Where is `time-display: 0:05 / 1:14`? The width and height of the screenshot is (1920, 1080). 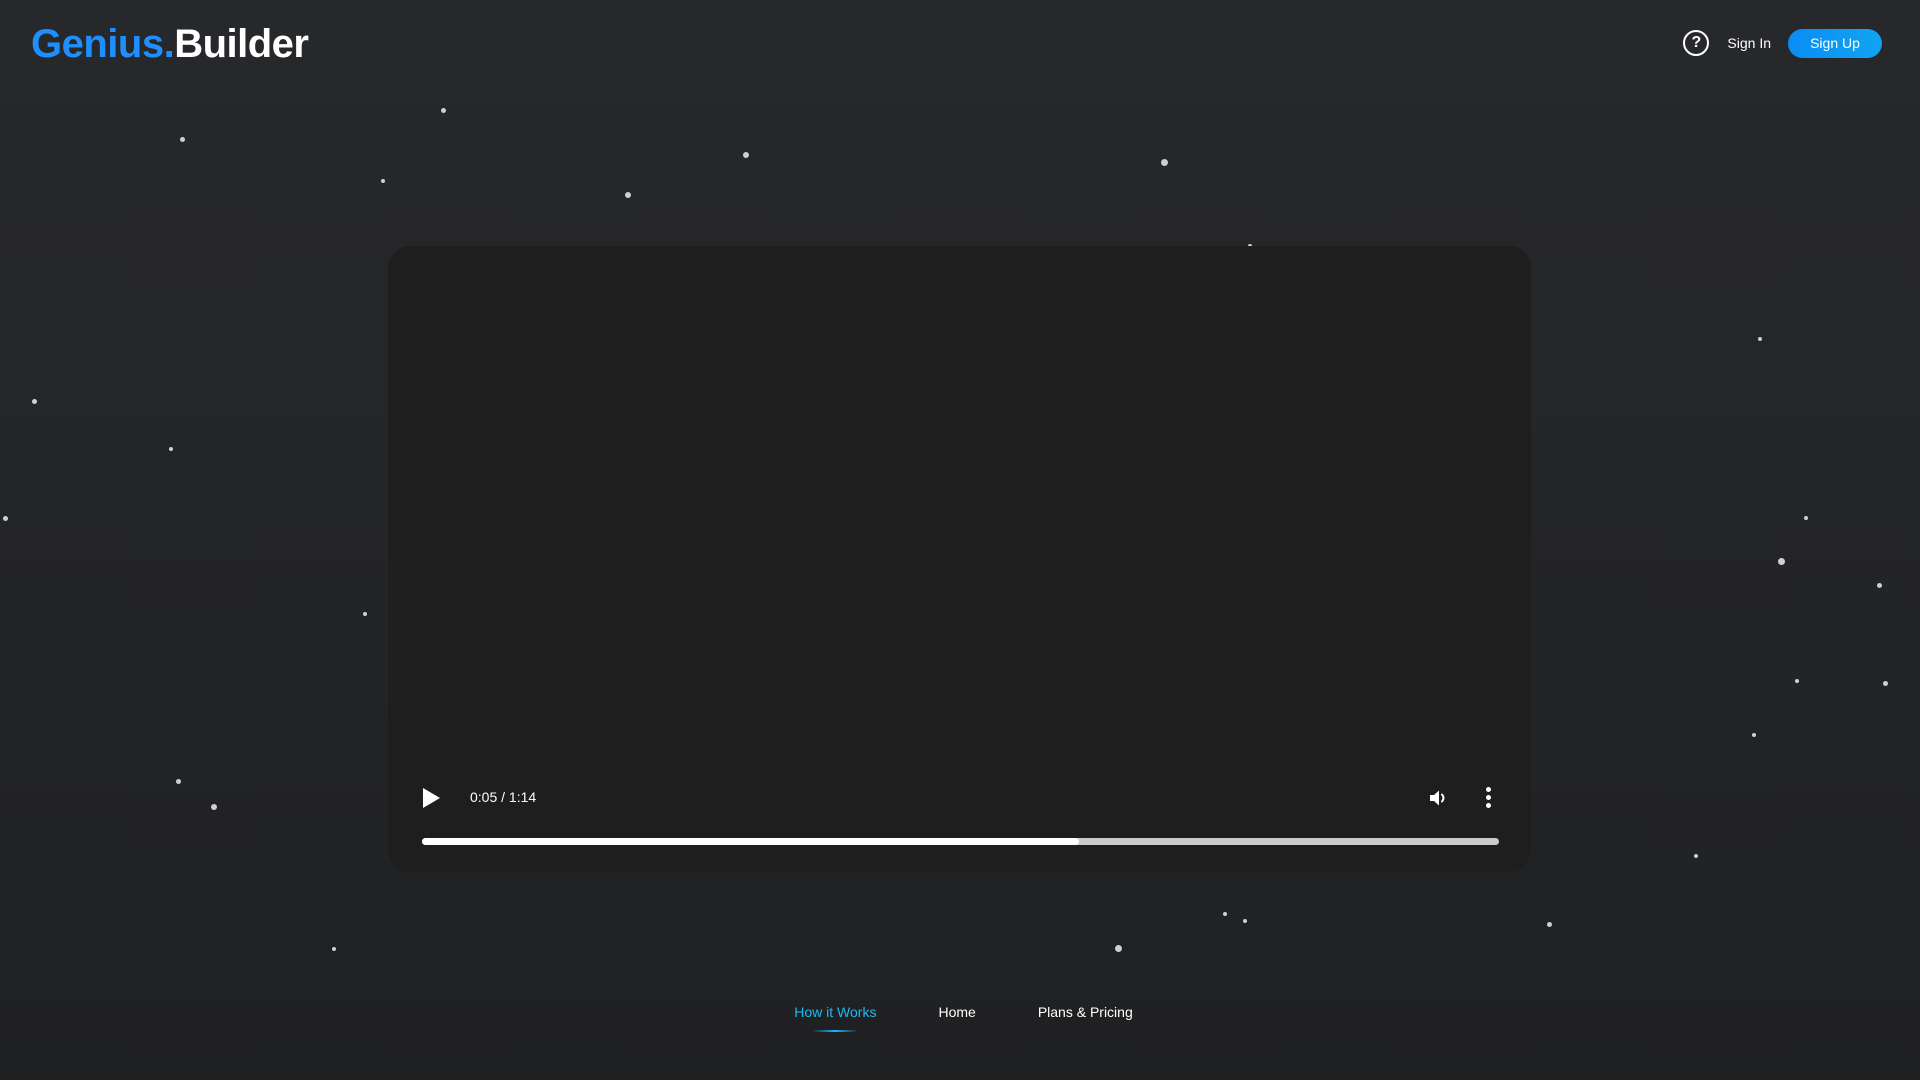
time-display: 0:05 / 1:14 is located at coordinates (503, 797).